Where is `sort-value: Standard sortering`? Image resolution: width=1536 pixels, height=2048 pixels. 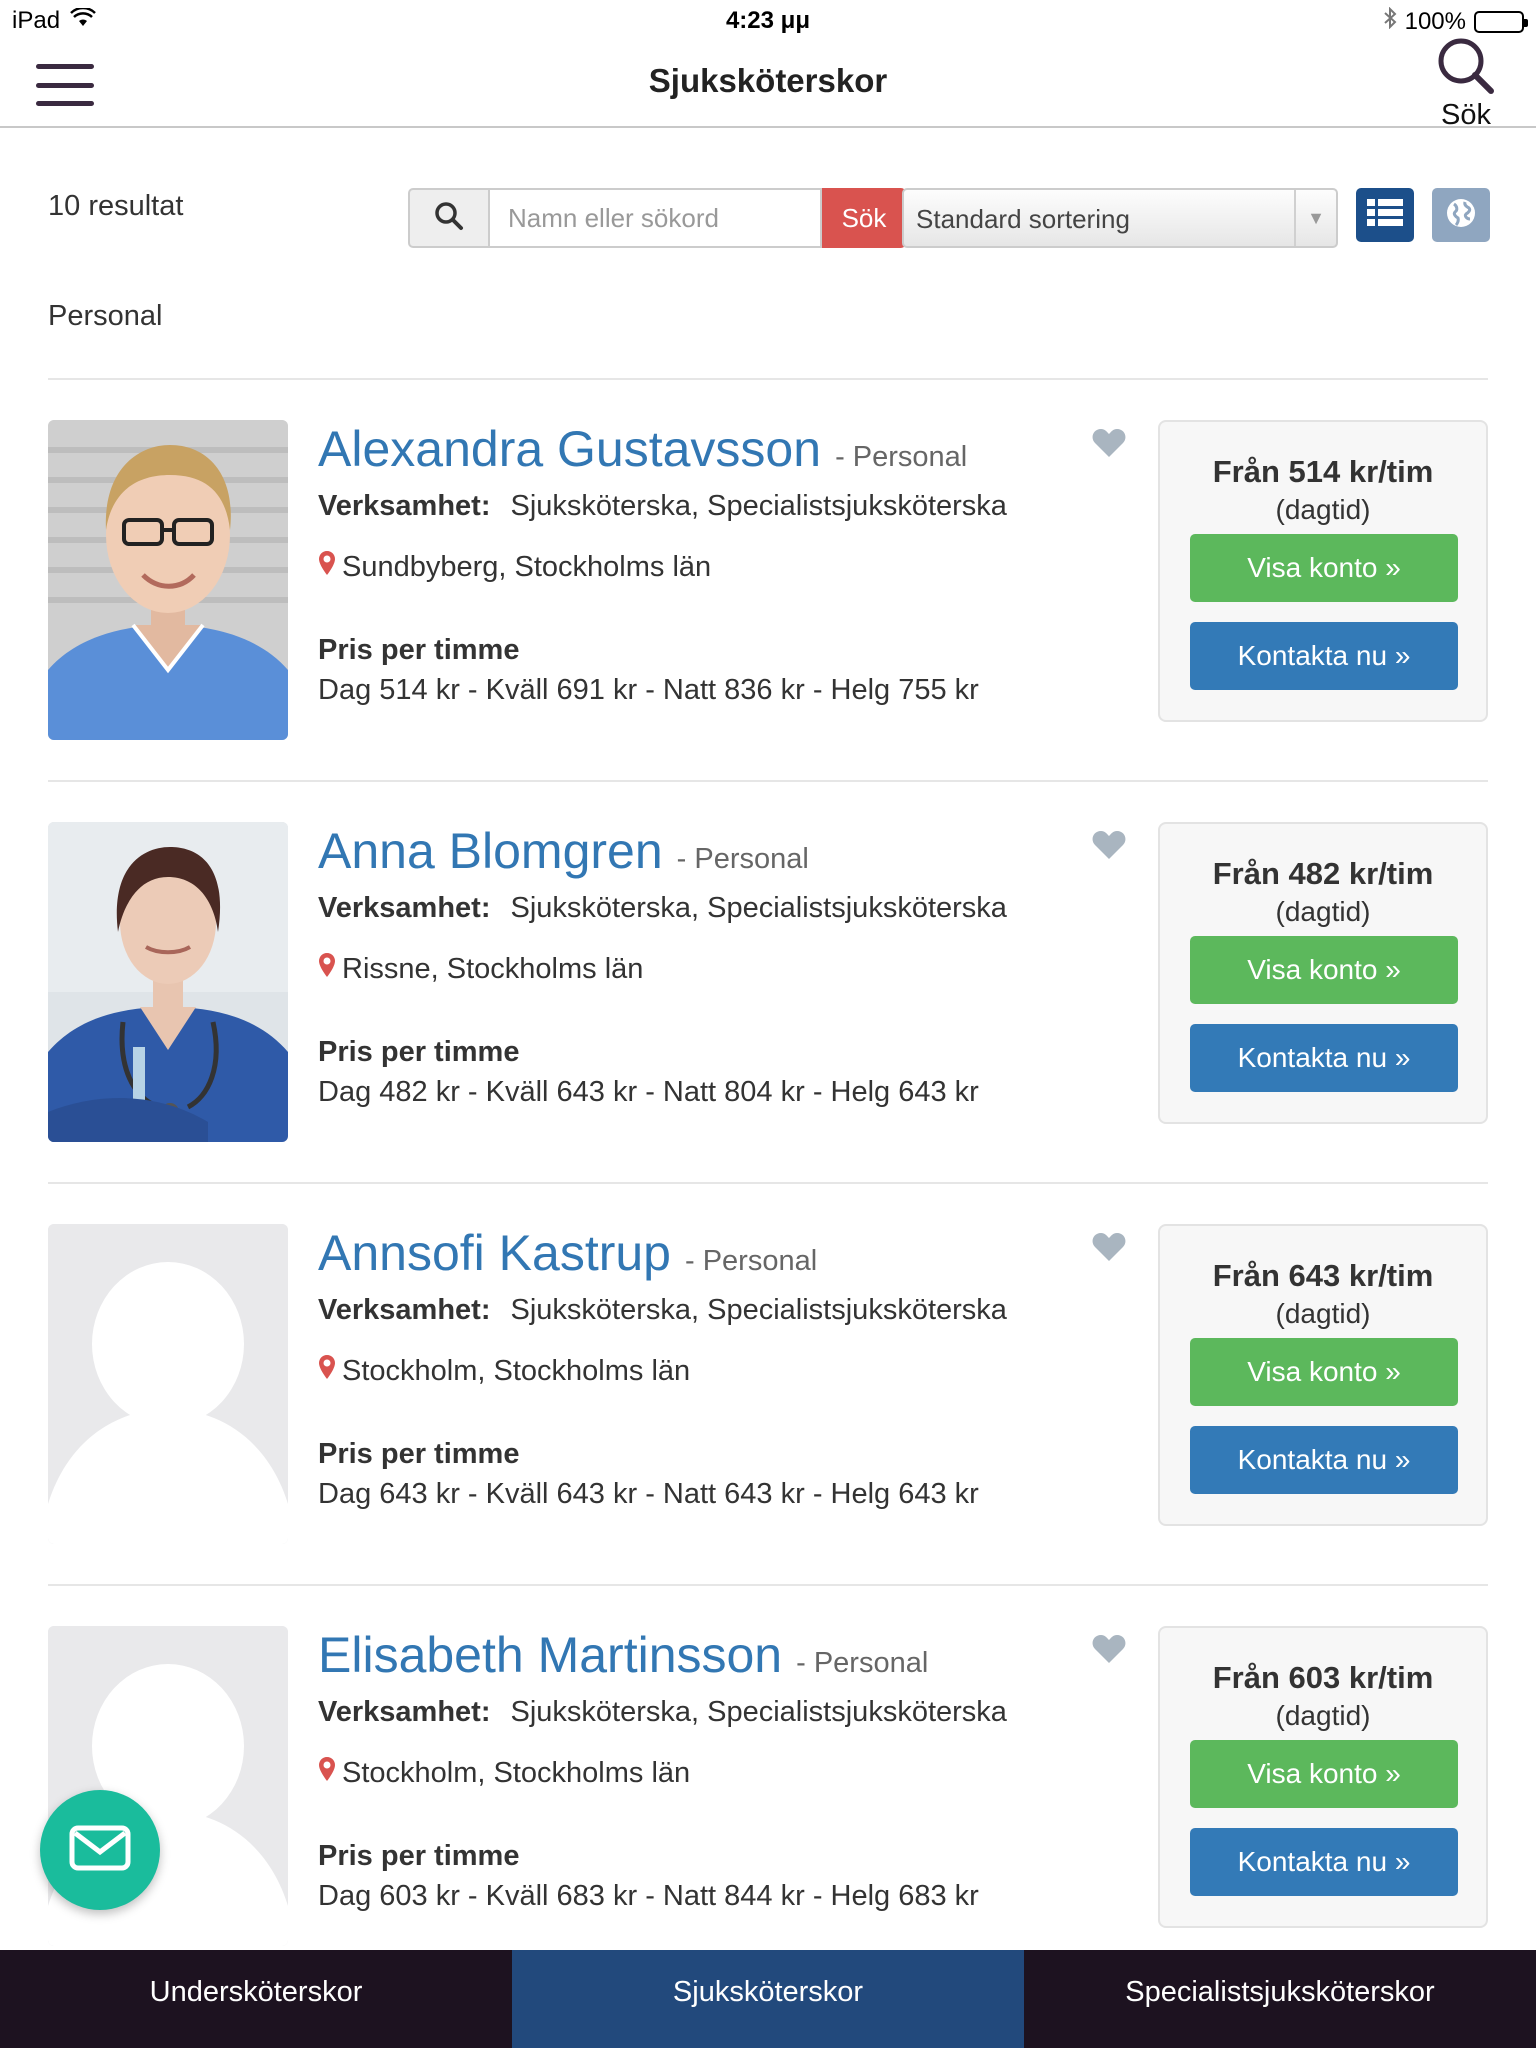 sort-value: Standard sortering is located at coordinates (1023, 219).